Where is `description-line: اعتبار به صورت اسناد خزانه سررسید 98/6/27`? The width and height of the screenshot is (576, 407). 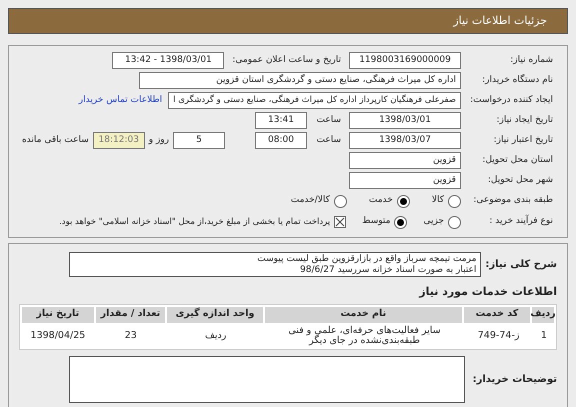 description-line: اعتبار به صورت اسناد خزانه سررسید 98/6/27 is located at coordinates (387, 270).